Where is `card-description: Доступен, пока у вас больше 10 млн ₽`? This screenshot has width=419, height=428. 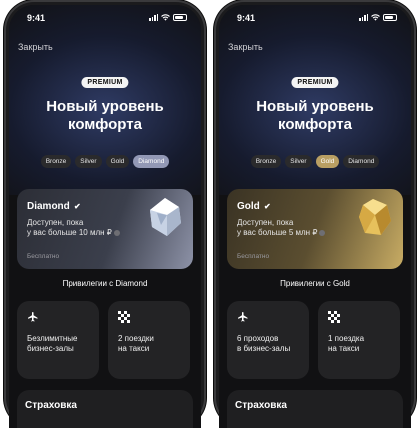
card-description: Доступен, пока у вас больше 10 млн ₽ is located at coordinates (73, 228).